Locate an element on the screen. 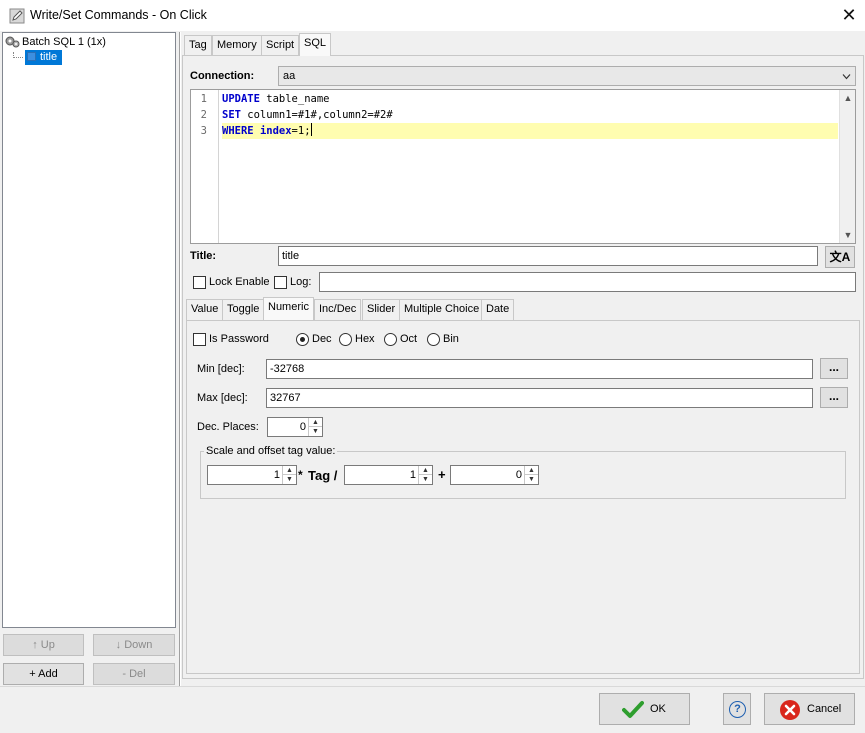  code-line: UPDATE table_name is located at coordinates (276, 99).